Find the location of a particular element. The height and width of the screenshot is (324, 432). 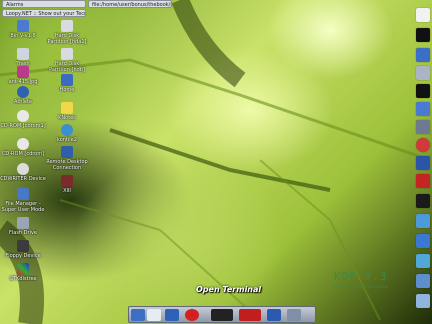

desktop-icon-hdb: Hard Disk Partition [hdb] is located at coordinates (67, 60).